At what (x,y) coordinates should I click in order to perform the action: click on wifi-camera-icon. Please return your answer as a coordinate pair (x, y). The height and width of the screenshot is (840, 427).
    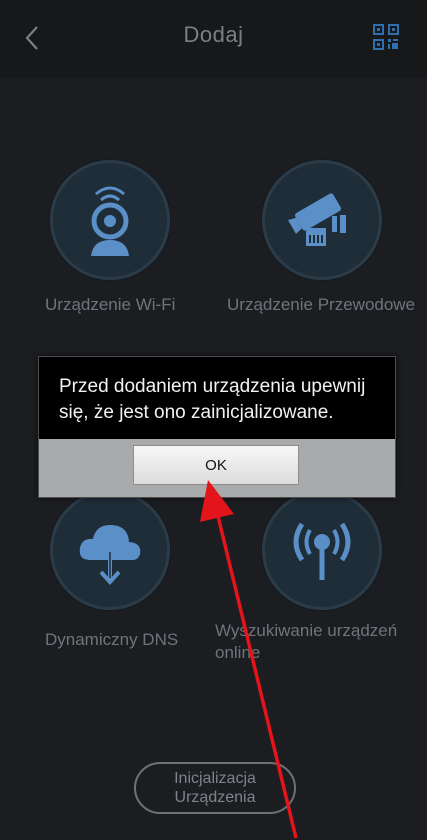
    Looking at the image, I should click on (110, 221).